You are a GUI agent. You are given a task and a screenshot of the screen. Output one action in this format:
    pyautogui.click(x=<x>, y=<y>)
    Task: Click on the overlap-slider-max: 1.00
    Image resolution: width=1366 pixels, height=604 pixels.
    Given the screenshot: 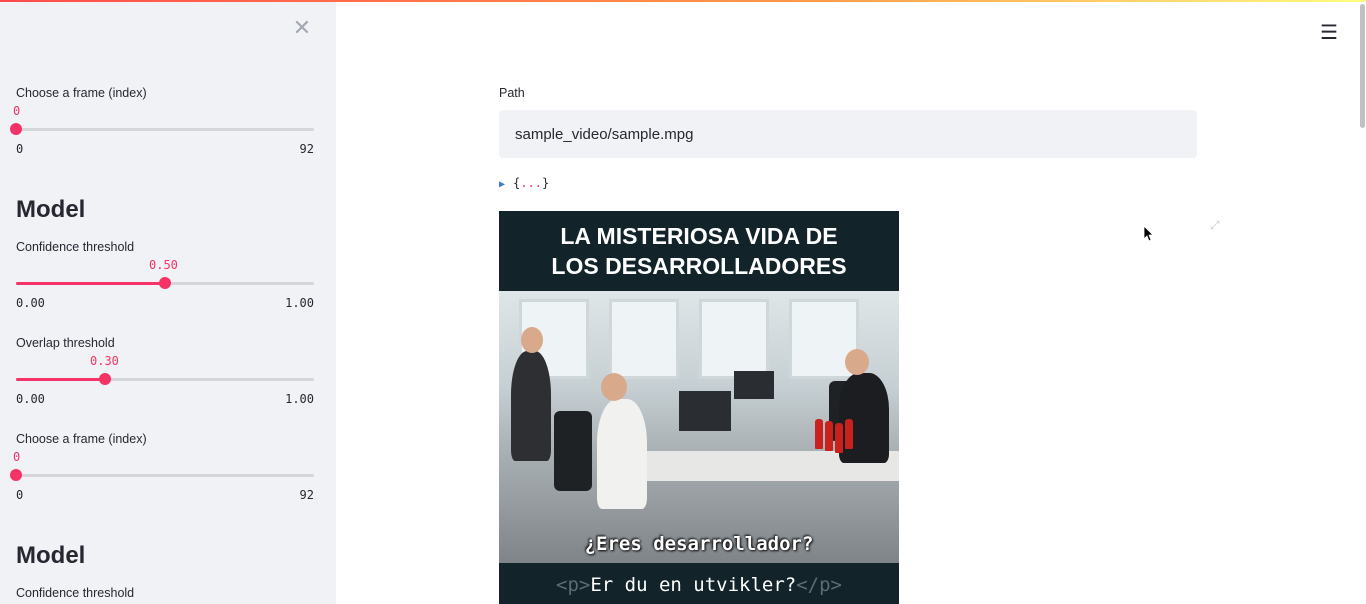 What is the action you would take?
    pyautogui.click(x=299, y=399)
    